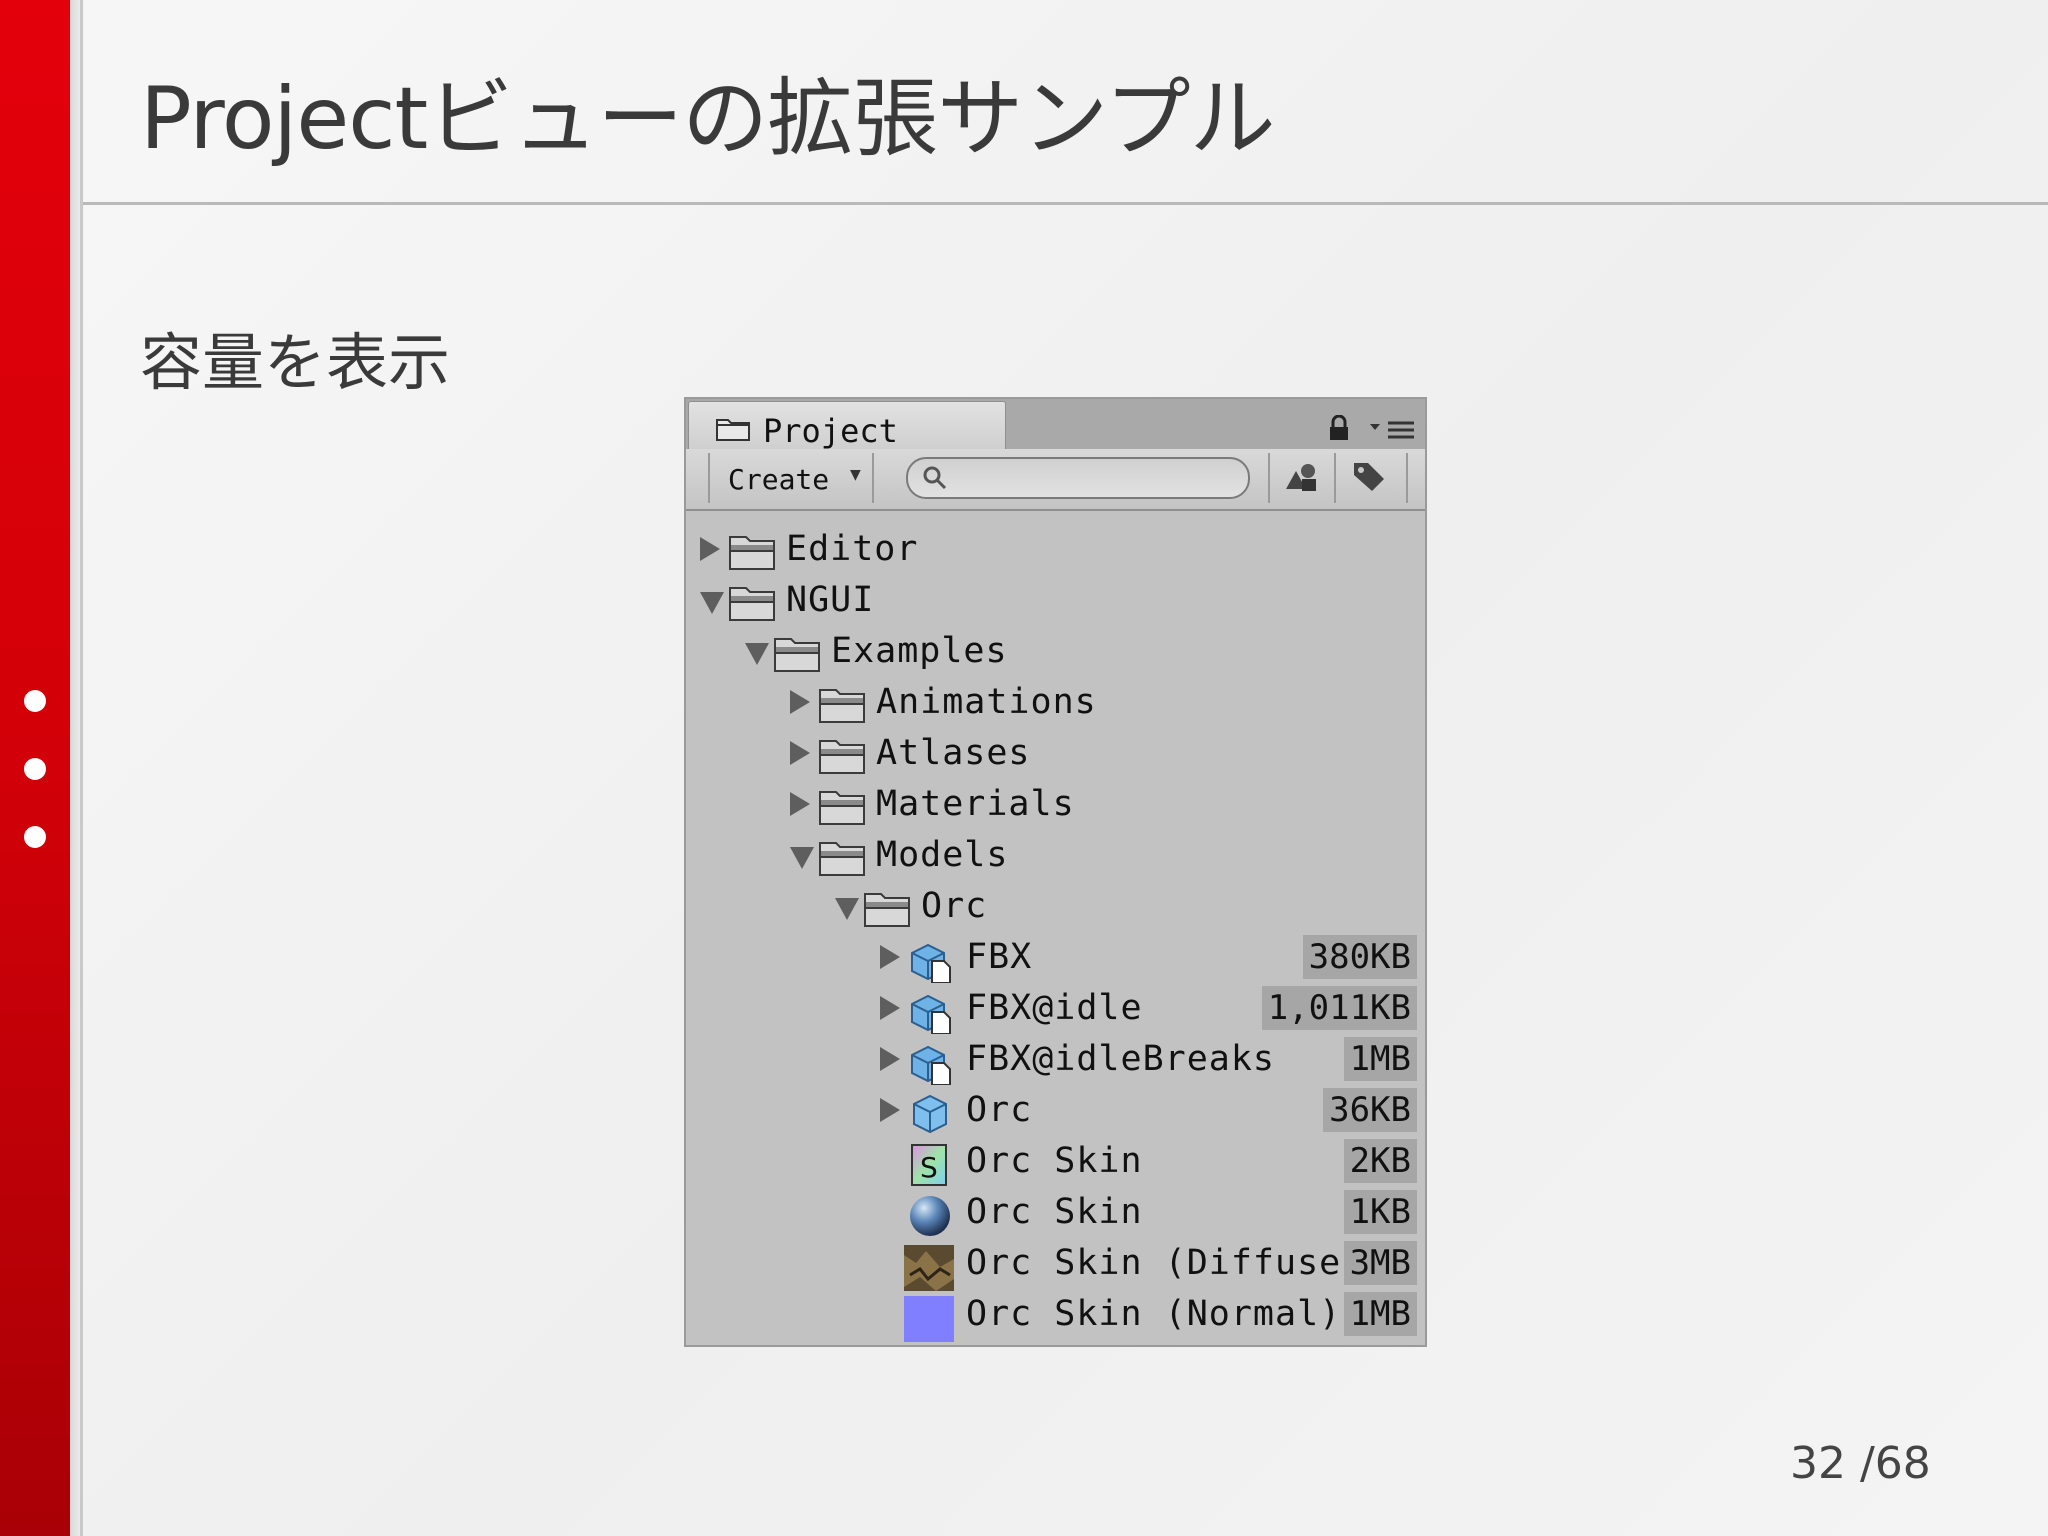 The height and width of the screenshot is (1536, 2048). I want to click on file-size-badge: 36KB, so click(1370, 1110).